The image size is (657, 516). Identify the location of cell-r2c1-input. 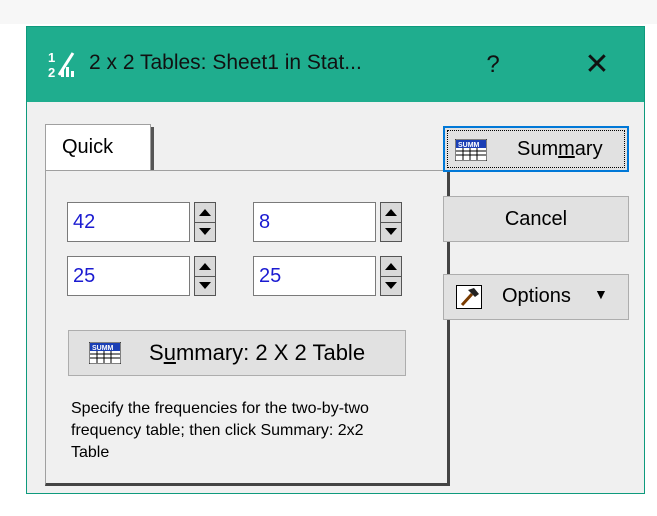
(128, 276).